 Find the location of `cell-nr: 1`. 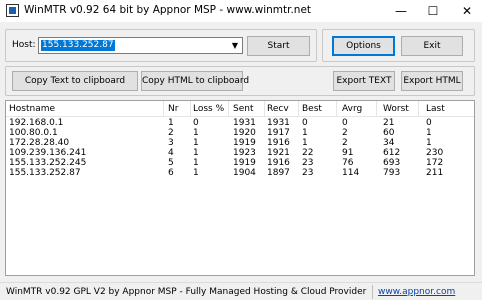

cell-nr: 1 is located at coordinates (171, 123).